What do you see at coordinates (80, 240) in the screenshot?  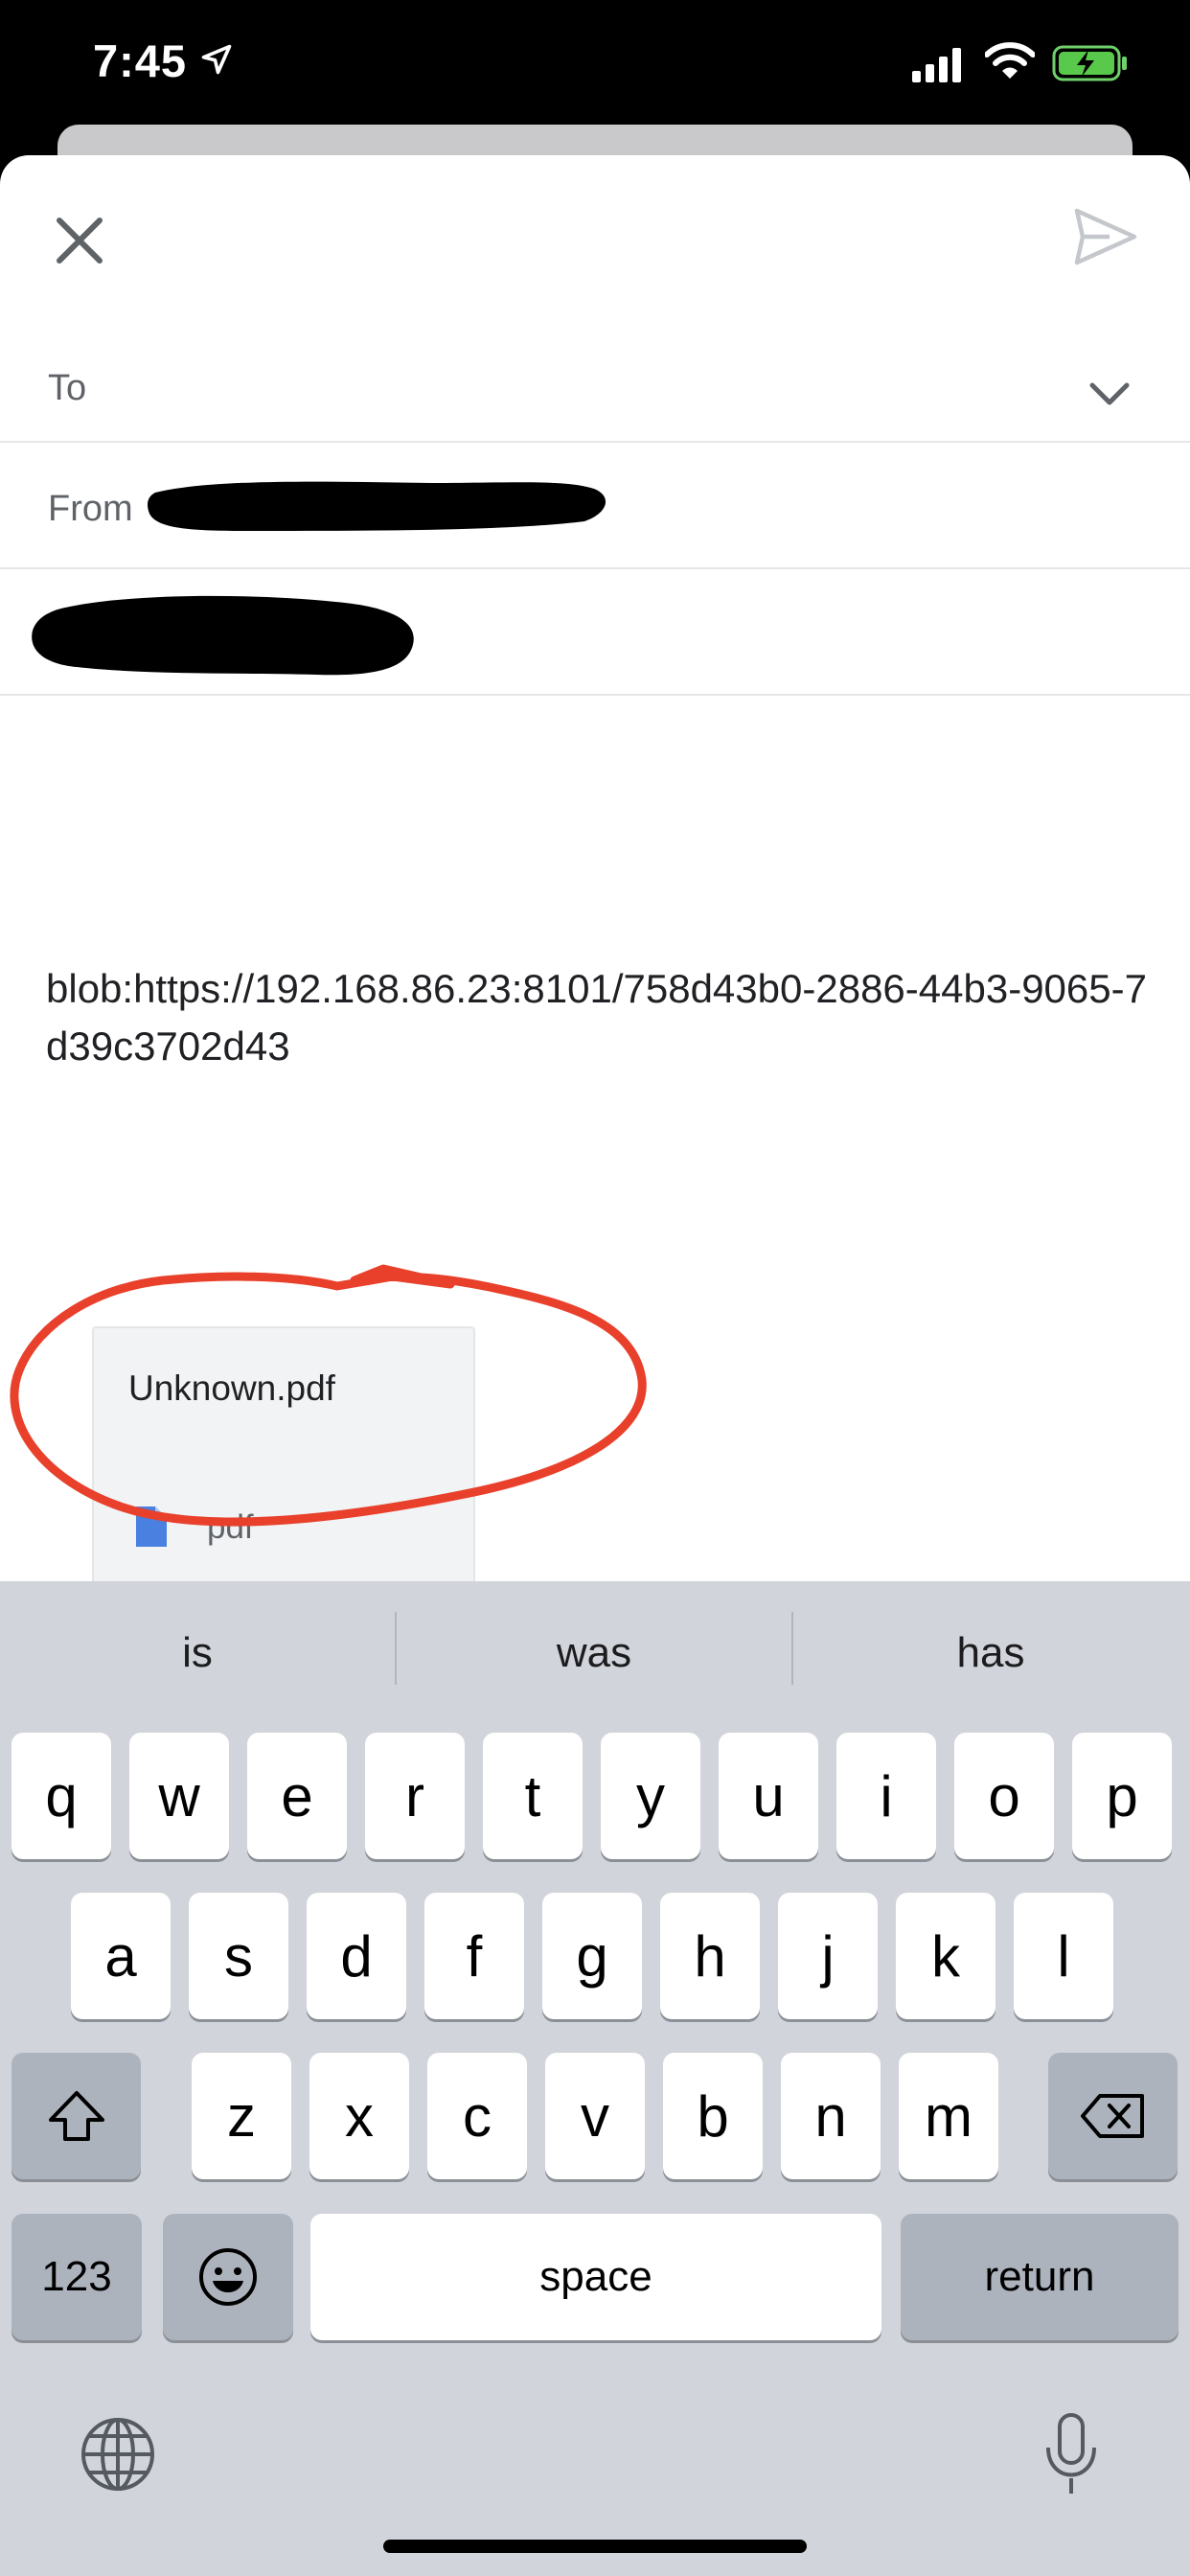 I see `close-icon` at bounding box center [80, 240].